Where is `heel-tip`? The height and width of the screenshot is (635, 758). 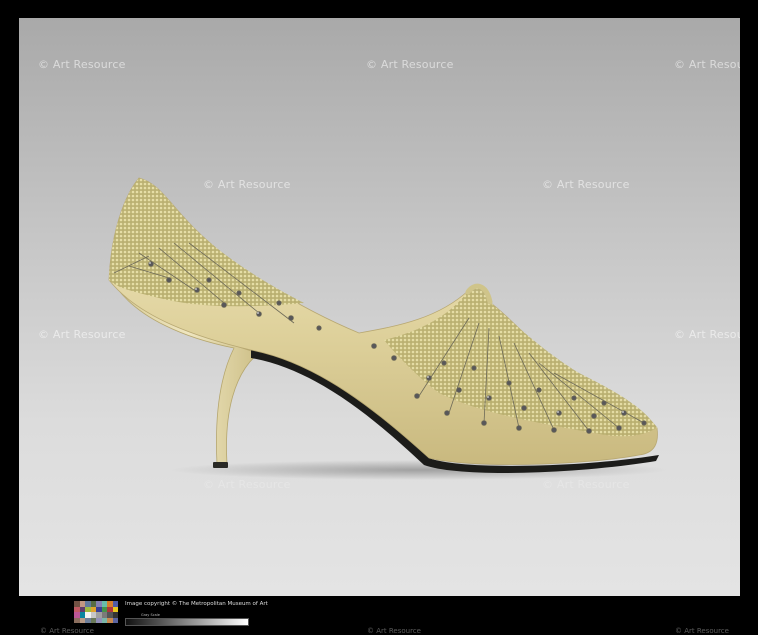 heel-tip is located at coordinates (220, 465).